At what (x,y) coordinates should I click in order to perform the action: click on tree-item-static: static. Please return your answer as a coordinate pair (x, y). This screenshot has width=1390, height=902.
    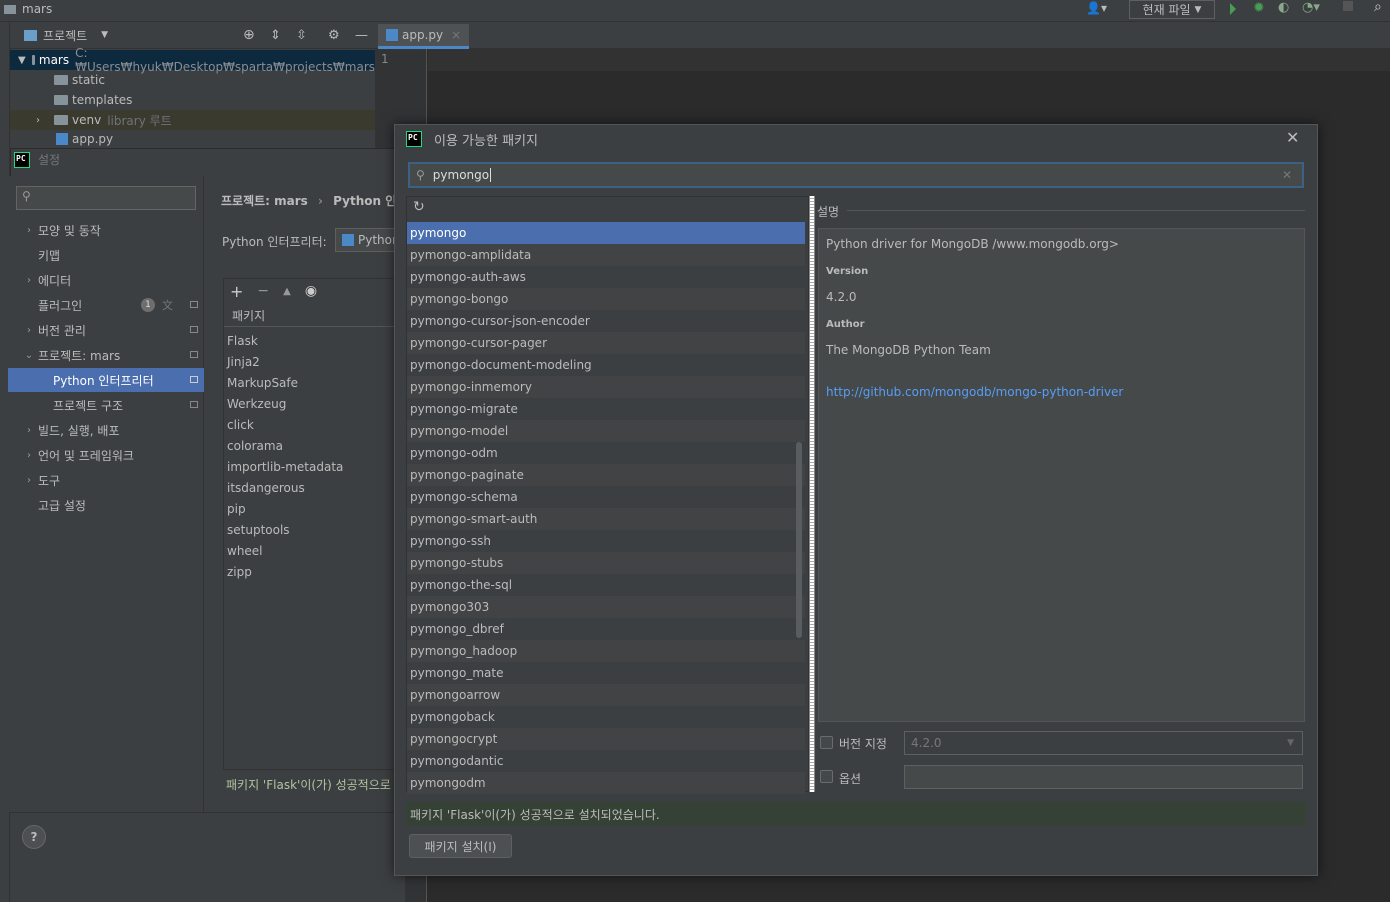
    Looking at the image, I should click on (192, 80).